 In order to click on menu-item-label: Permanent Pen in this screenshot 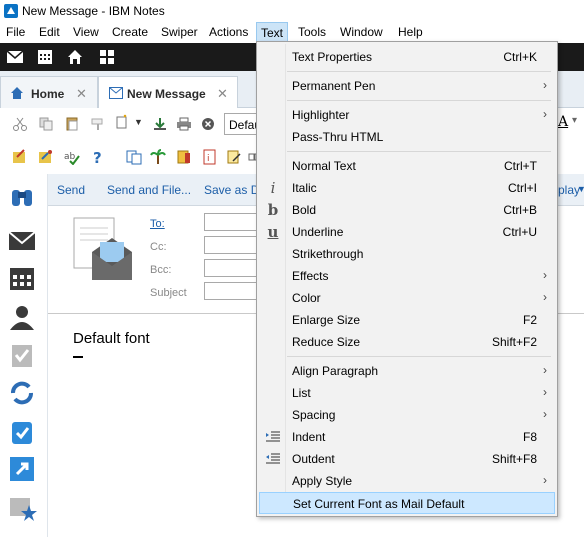, I will do `click(334, 86)`.